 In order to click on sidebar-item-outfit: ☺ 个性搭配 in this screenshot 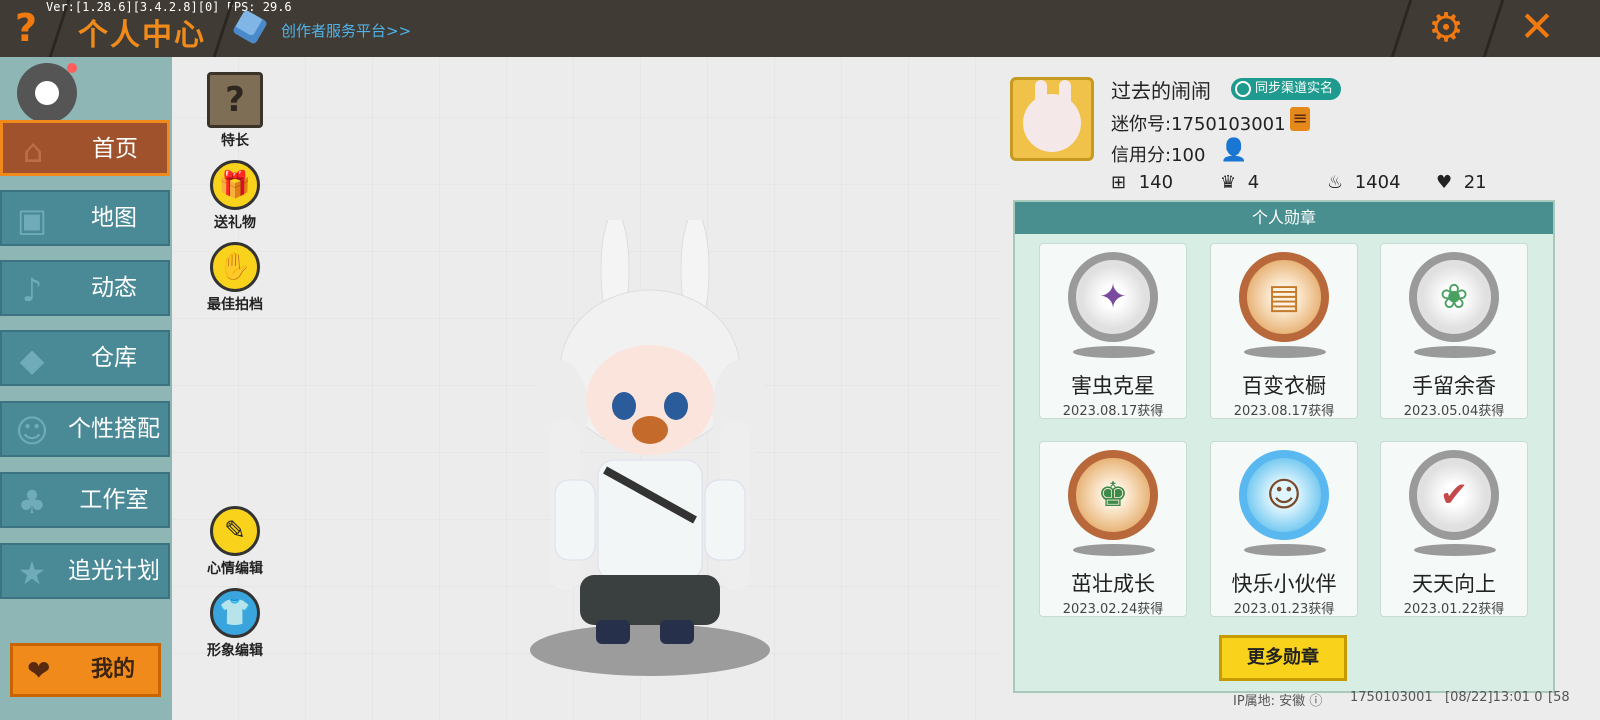, I will do `click(85, 429)`.